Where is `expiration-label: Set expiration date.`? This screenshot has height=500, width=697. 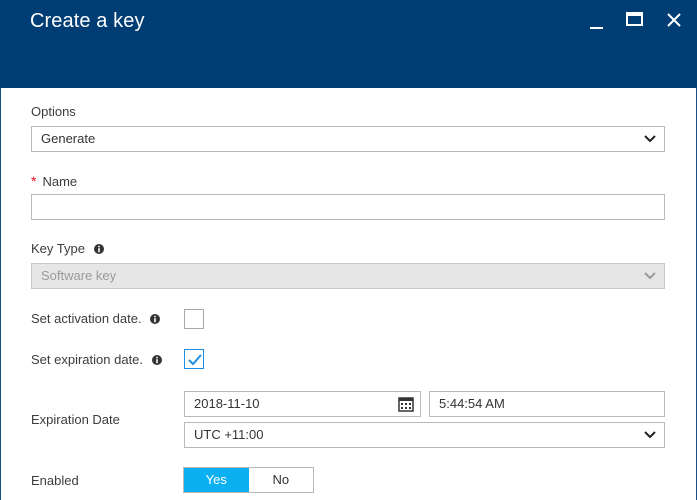 expiration-label: Set expiration date. is located at coordinates (87, 359).